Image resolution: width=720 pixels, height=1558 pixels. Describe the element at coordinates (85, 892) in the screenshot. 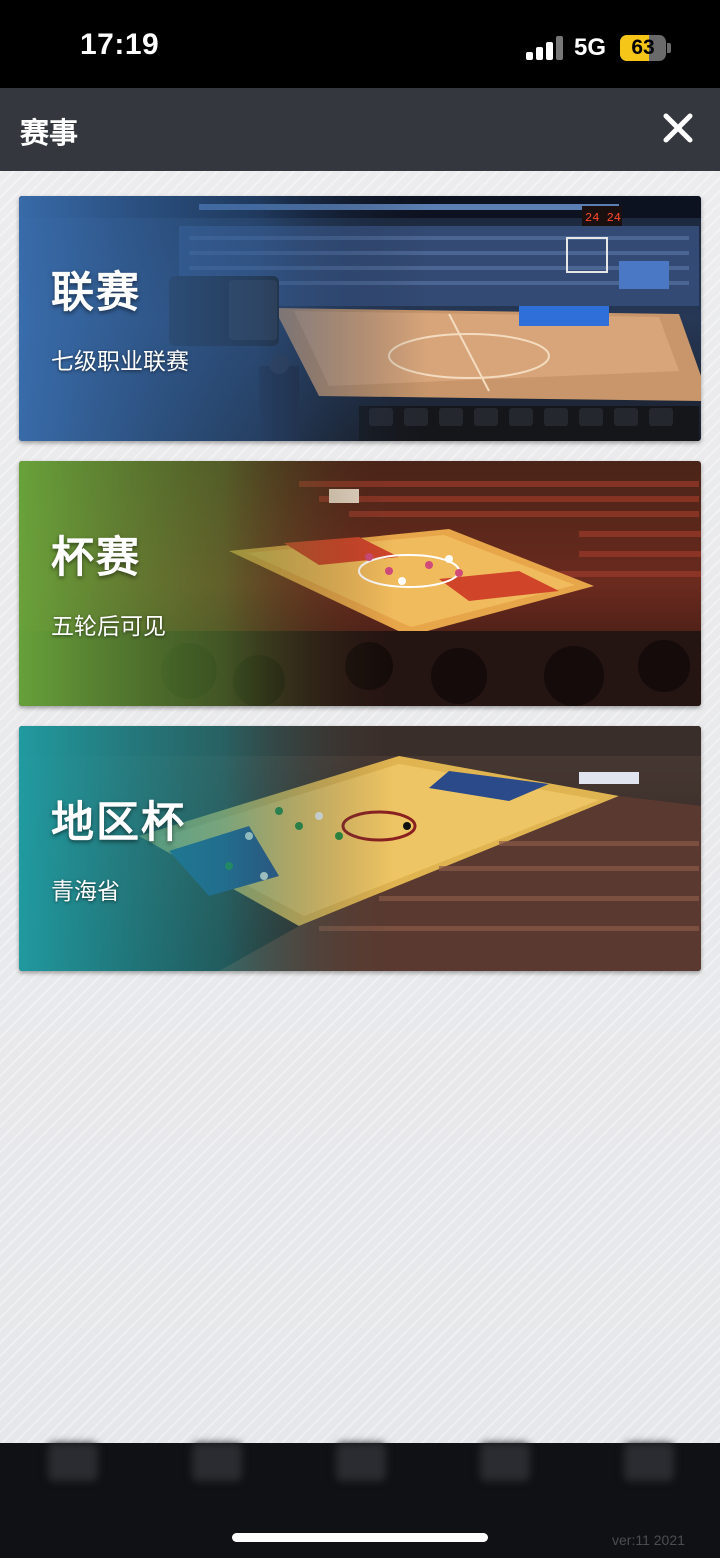

I see `card-subtitle: 青海省` at that location.